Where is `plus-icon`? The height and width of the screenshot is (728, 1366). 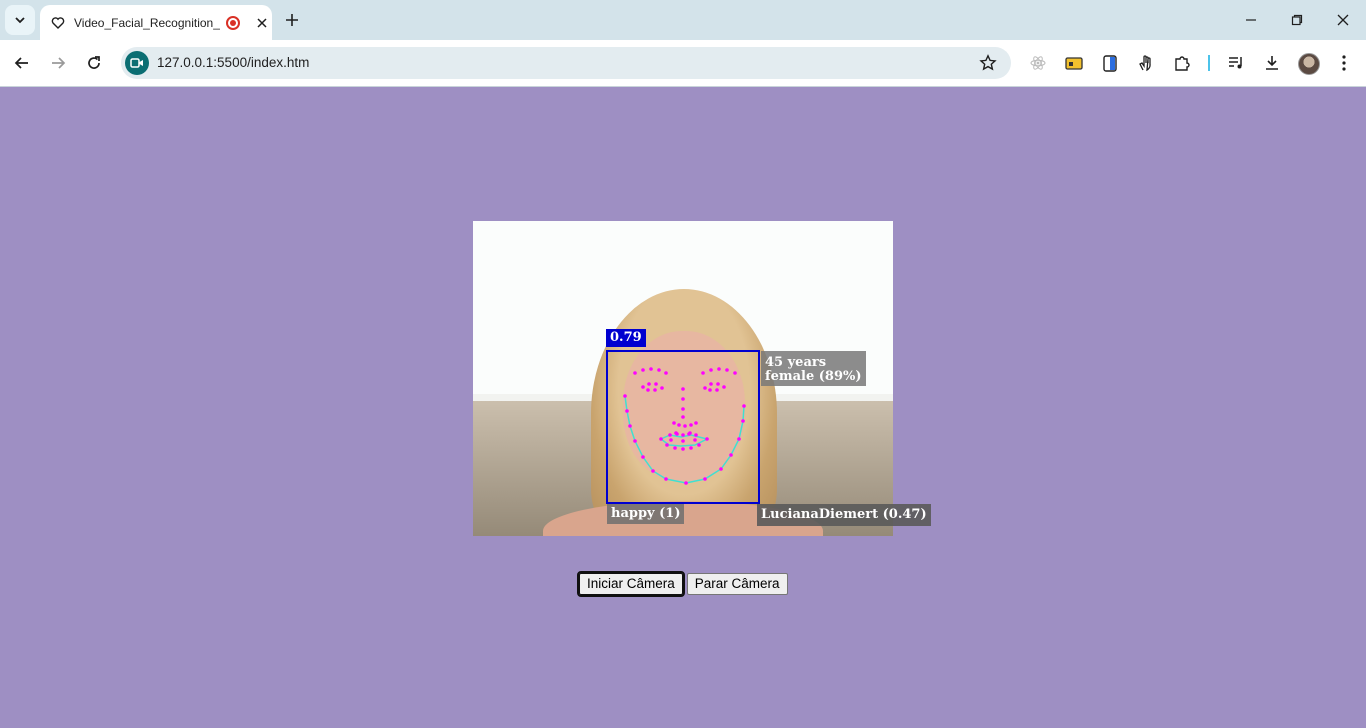 plus-icon is located at coordinates (292, 20).